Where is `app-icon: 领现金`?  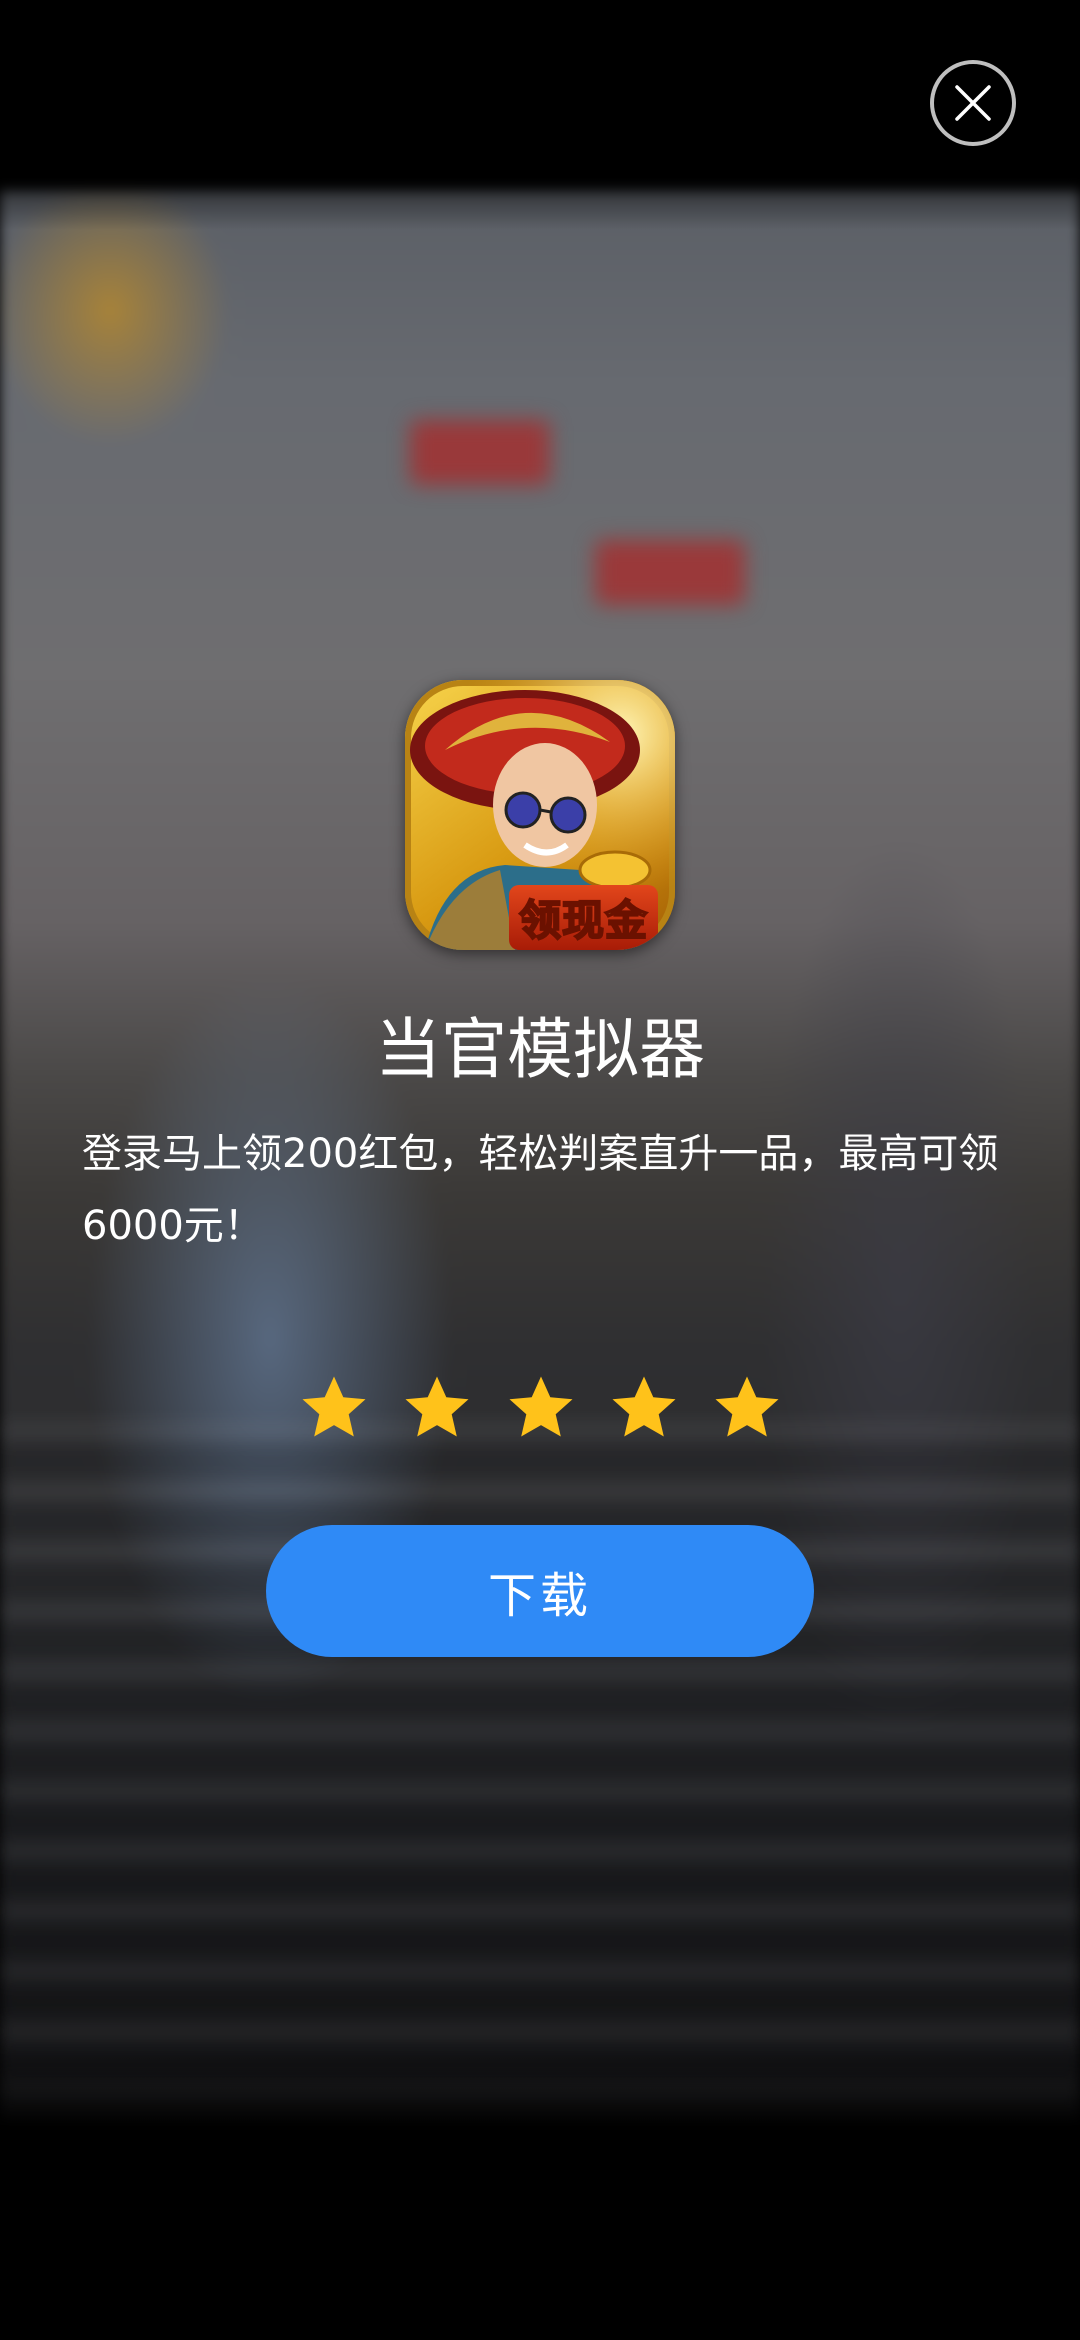 app-icon: 领现金 is located at coordinates (540, 815).